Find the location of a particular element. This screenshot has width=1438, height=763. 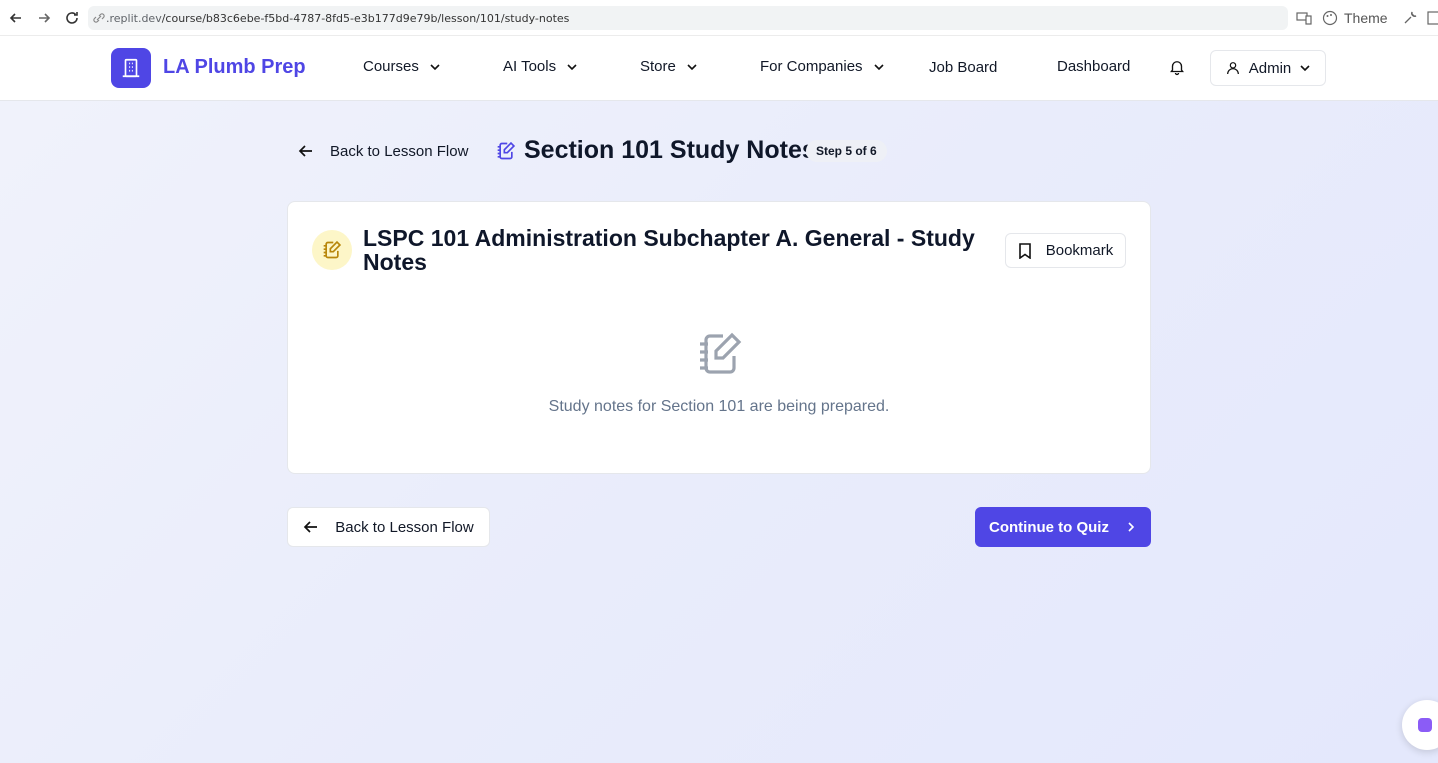

bookmark-icon is located at coordinates (1024, 250).